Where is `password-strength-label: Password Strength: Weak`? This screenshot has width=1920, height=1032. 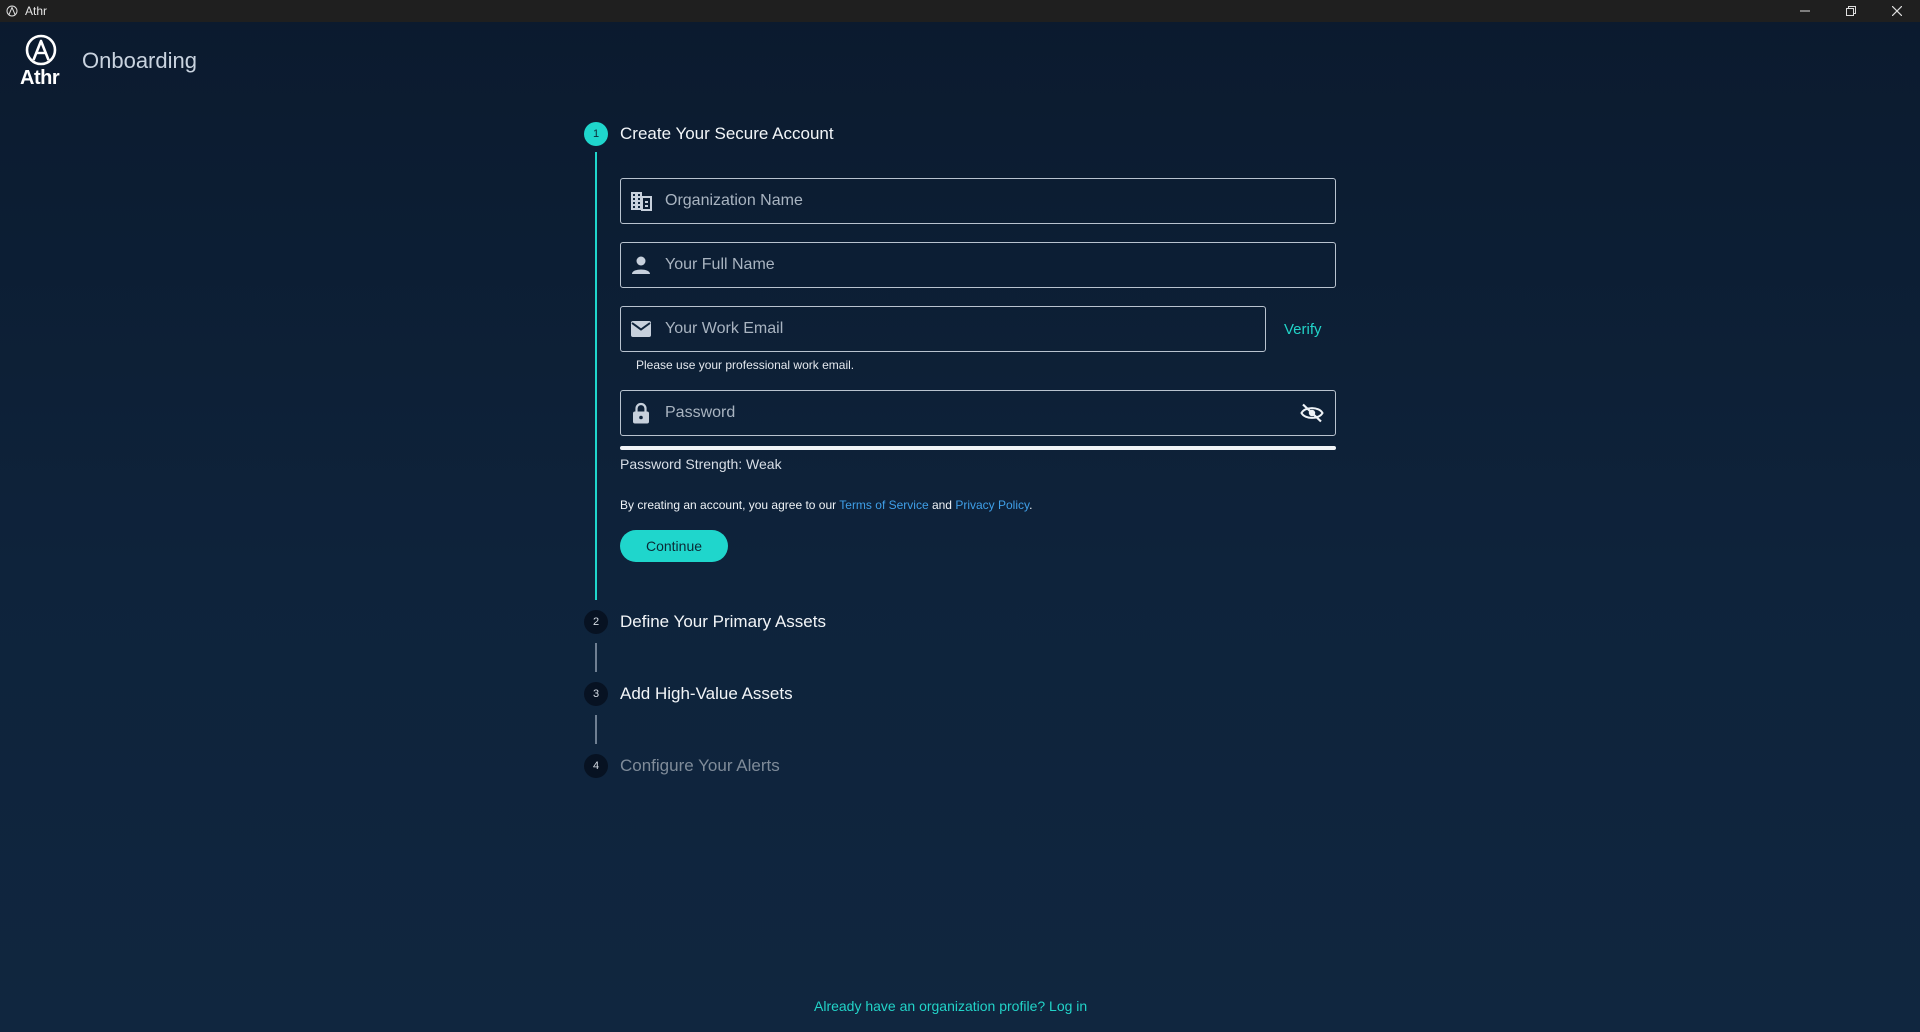 password-strength-label: Password Strength: Weak is located at coordinates (701, 464).